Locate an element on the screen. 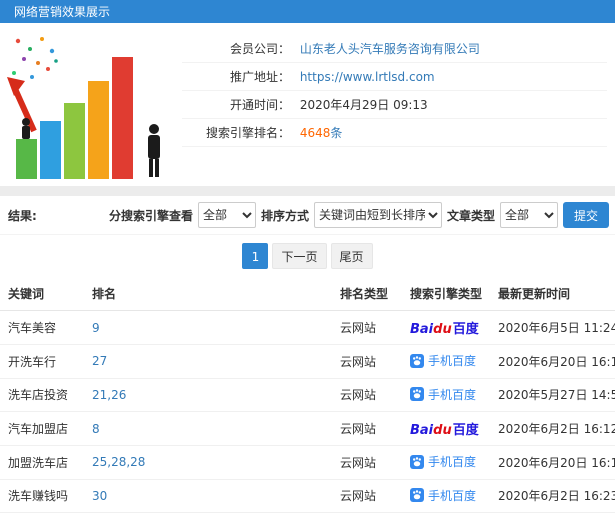 This screenshot has width=615, height=520. last-page-button: 尾页 is located at coordinates (351, 256).